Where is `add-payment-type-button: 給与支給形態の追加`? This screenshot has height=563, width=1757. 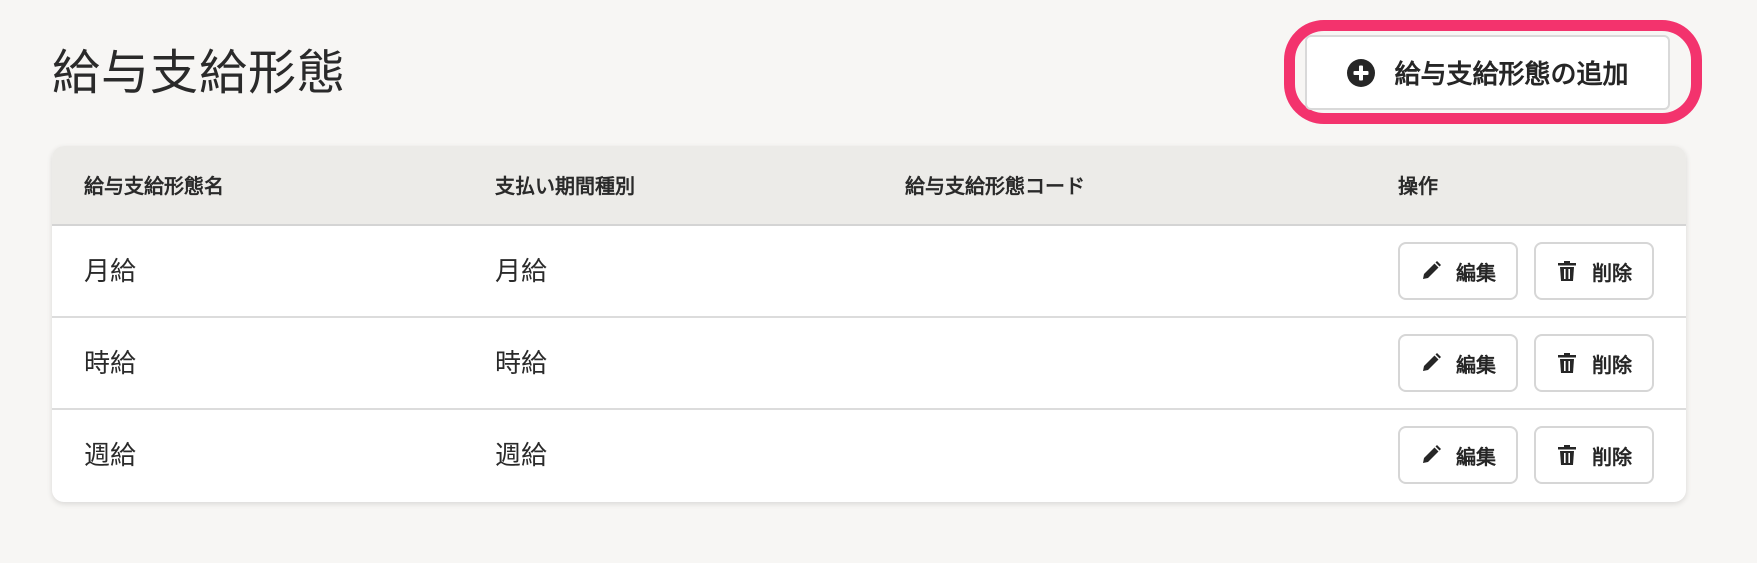 add-payment-type-button: 給与支給形態の追加 is located at coordinates (1487, 72).